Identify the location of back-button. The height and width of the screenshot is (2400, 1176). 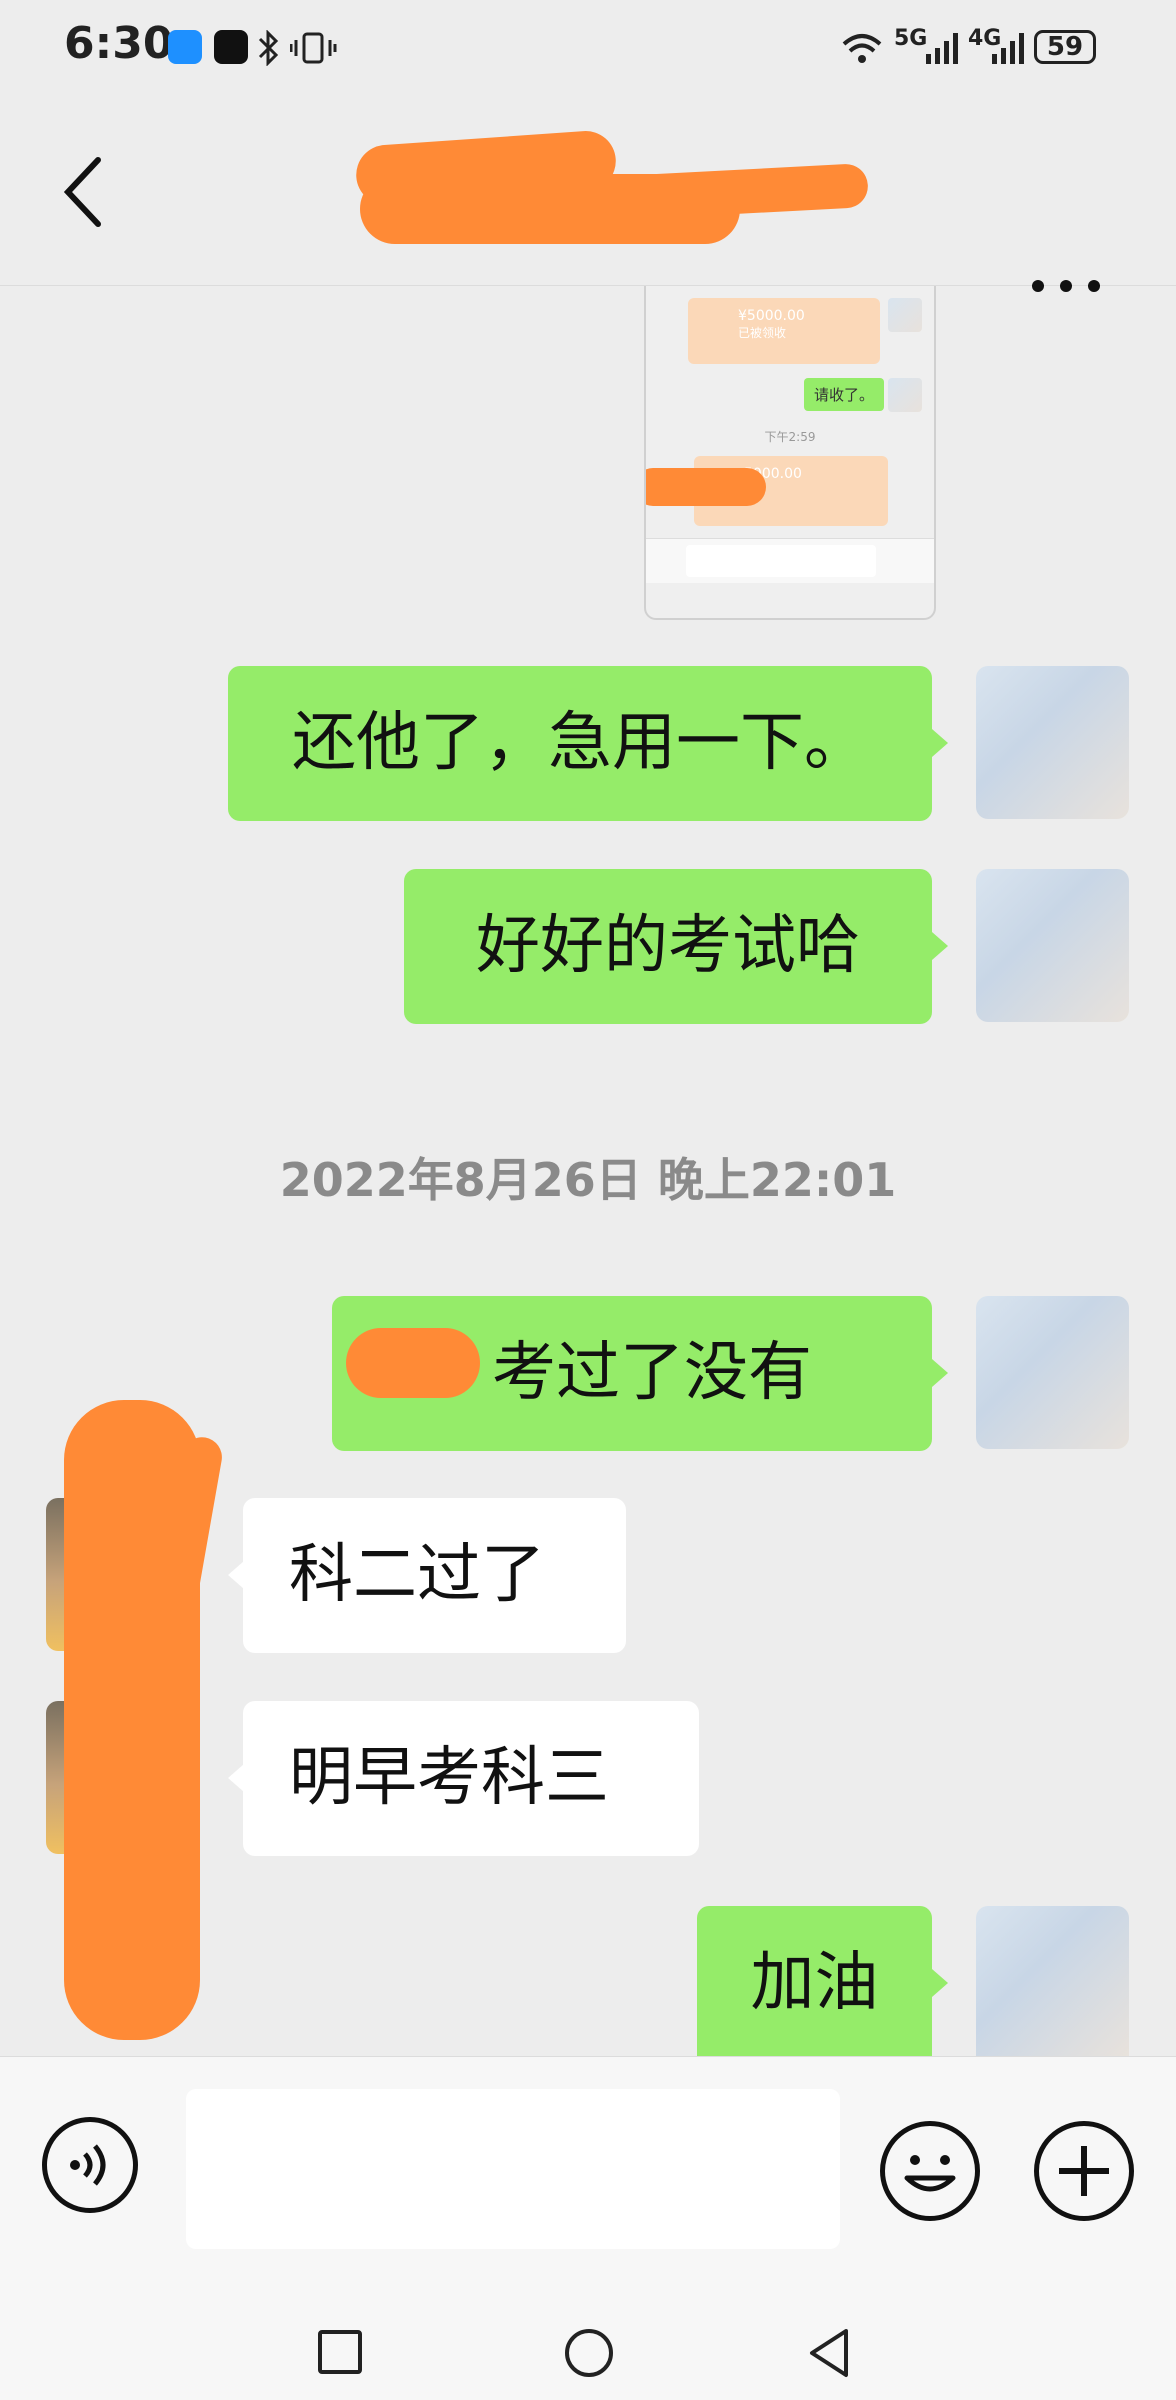
(85, 192).